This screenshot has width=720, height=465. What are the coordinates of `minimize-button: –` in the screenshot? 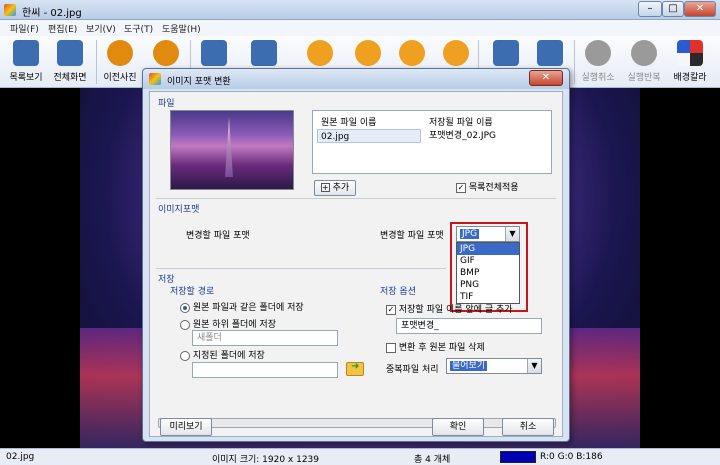 It's located at (650, 9).